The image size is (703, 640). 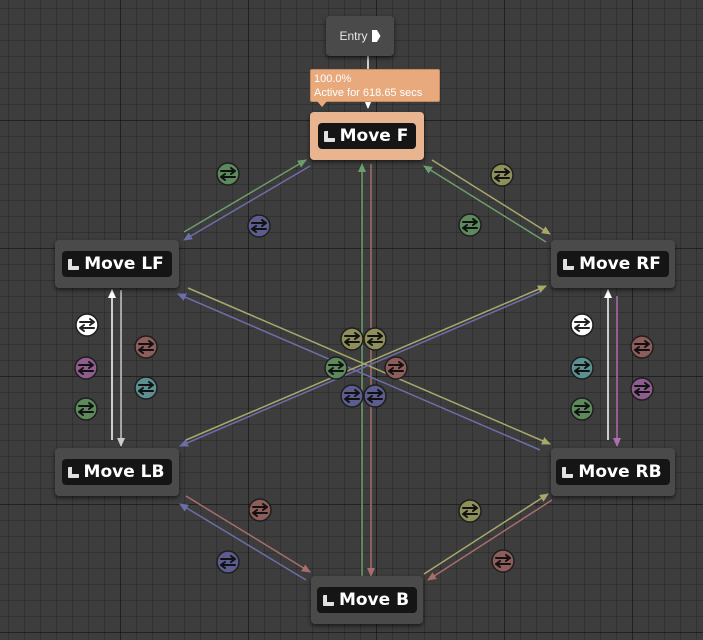 What do you see at coordinates (245, 196) in the screenshot?
I see `transition-lf-to-f` at bounding box center [245, 196].